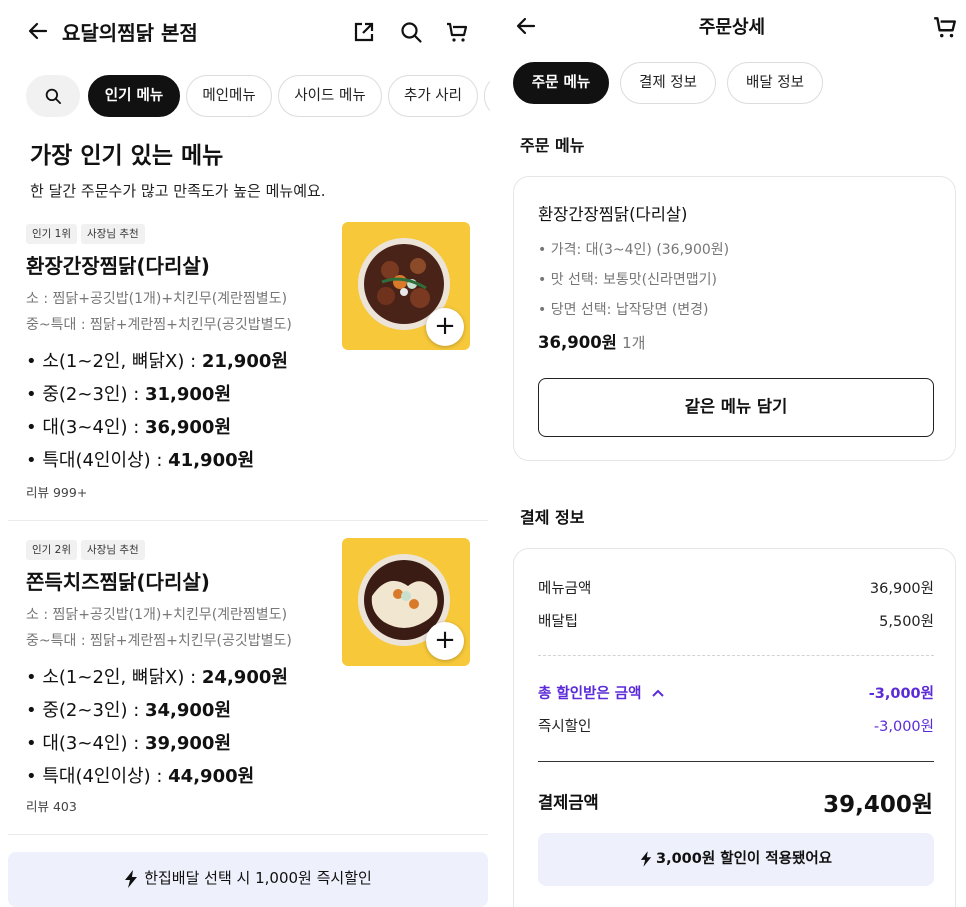 The image size is (966, 907). I want to click on back-arrow-icon, so click(38, 31).